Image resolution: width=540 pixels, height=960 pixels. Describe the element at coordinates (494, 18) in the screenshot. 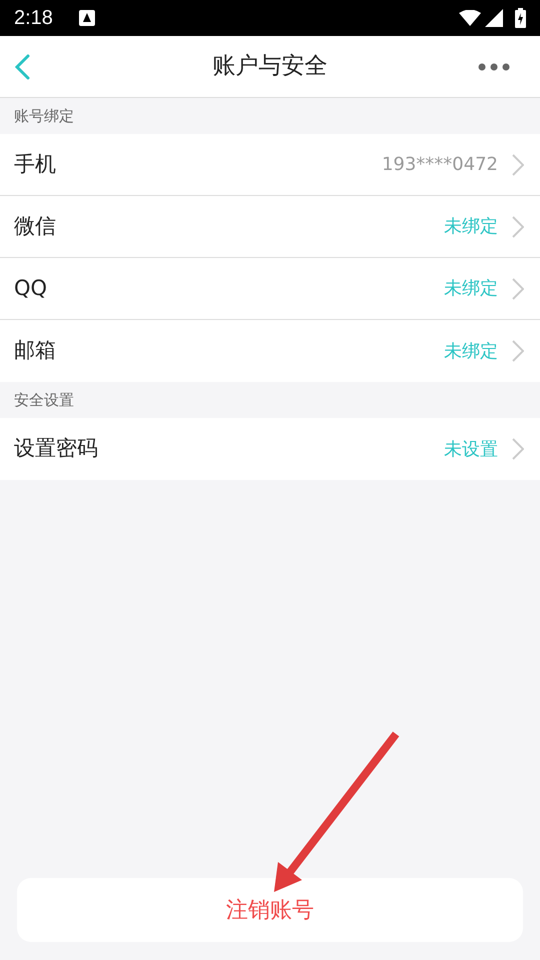

I see `signal-icon` at that location.